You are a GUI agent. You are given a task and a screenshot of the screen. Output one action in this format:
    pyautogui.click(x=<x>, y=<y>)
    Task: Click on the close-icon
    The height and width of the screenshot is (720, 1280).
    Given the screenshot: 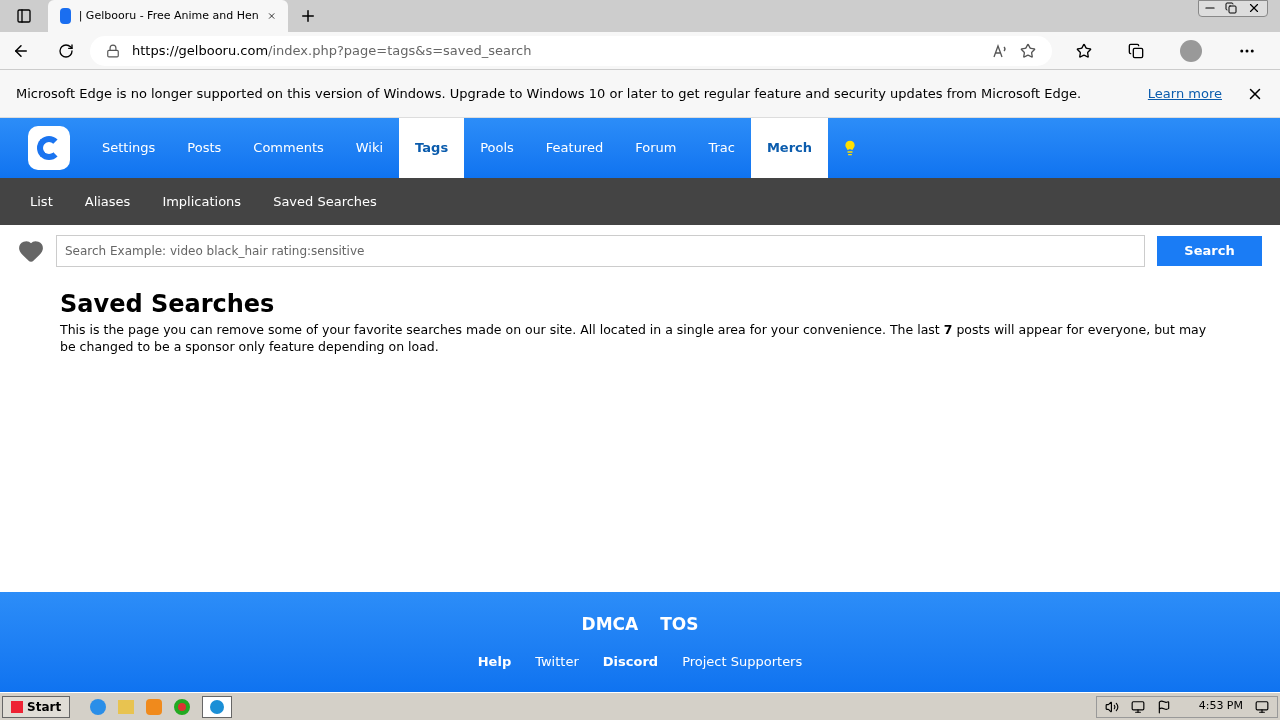 What is the action you would take?
    pyautogui.click(x=1254, y=8)
    